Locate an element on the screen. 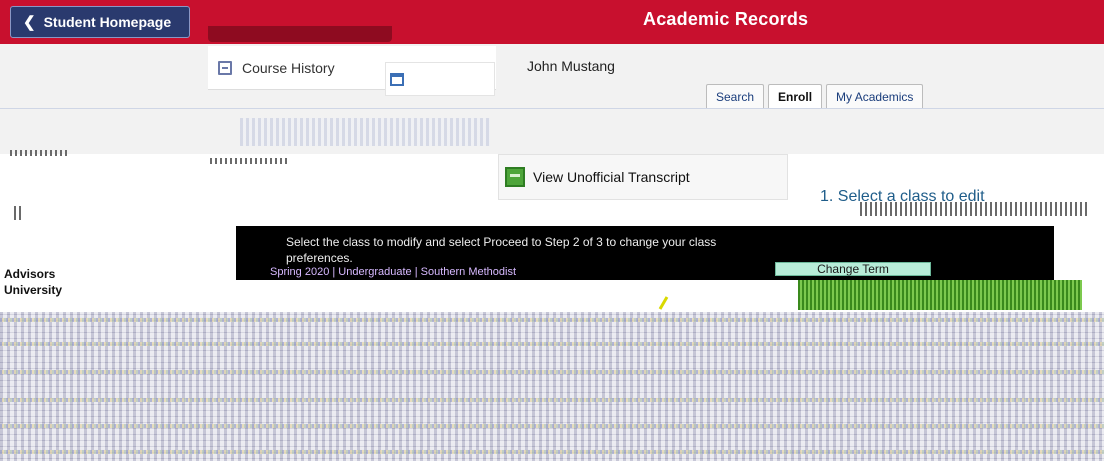 This screenshot has width=1104, height=461. advisors-label: Advisors is located at coordinates (30, 274).